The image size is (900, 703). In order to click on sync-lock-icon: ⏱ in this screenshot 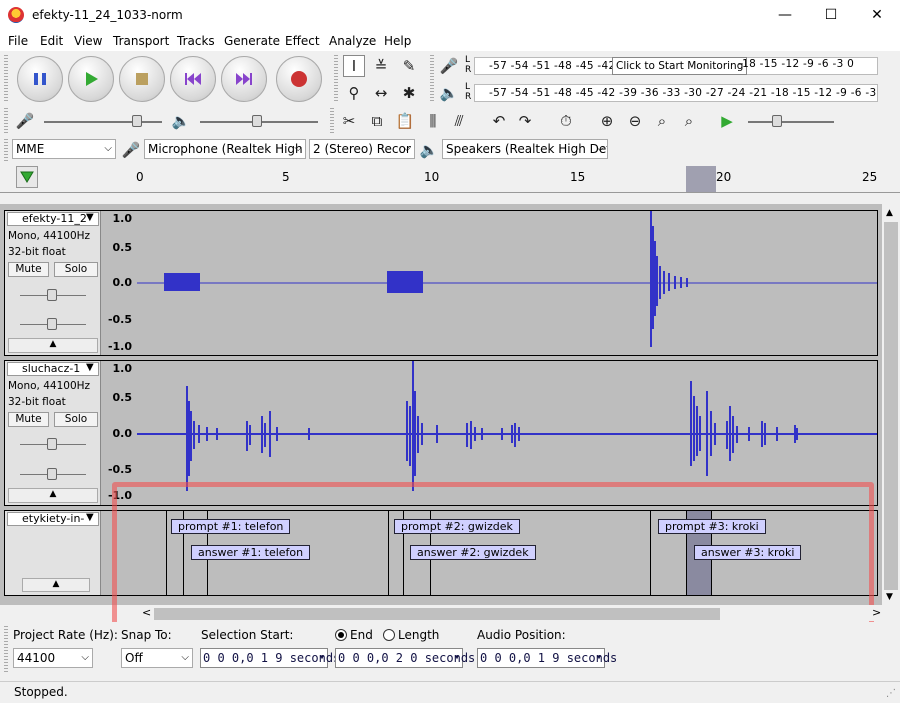, I will do `click(566, 121)`.